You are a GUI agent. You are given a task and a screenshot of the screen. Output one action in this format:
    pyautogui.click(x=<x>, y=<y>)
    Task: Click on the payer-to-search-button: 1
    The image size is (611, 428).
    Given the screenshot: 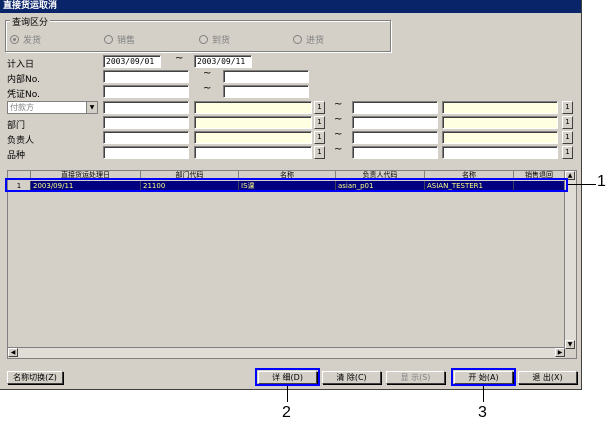 What is the action you would take?
    pyautogui.click(x=567, y=107)
    